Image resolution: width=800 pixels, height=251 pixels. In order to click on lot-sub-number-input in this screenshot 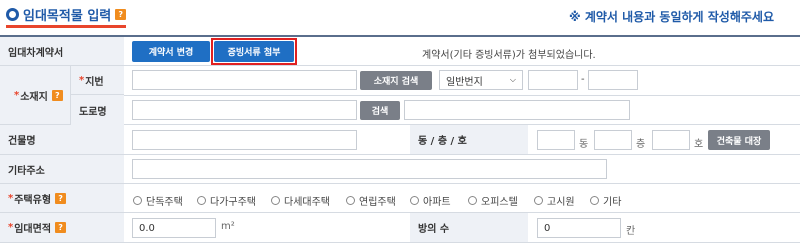, I will do `click(613, 80)`.